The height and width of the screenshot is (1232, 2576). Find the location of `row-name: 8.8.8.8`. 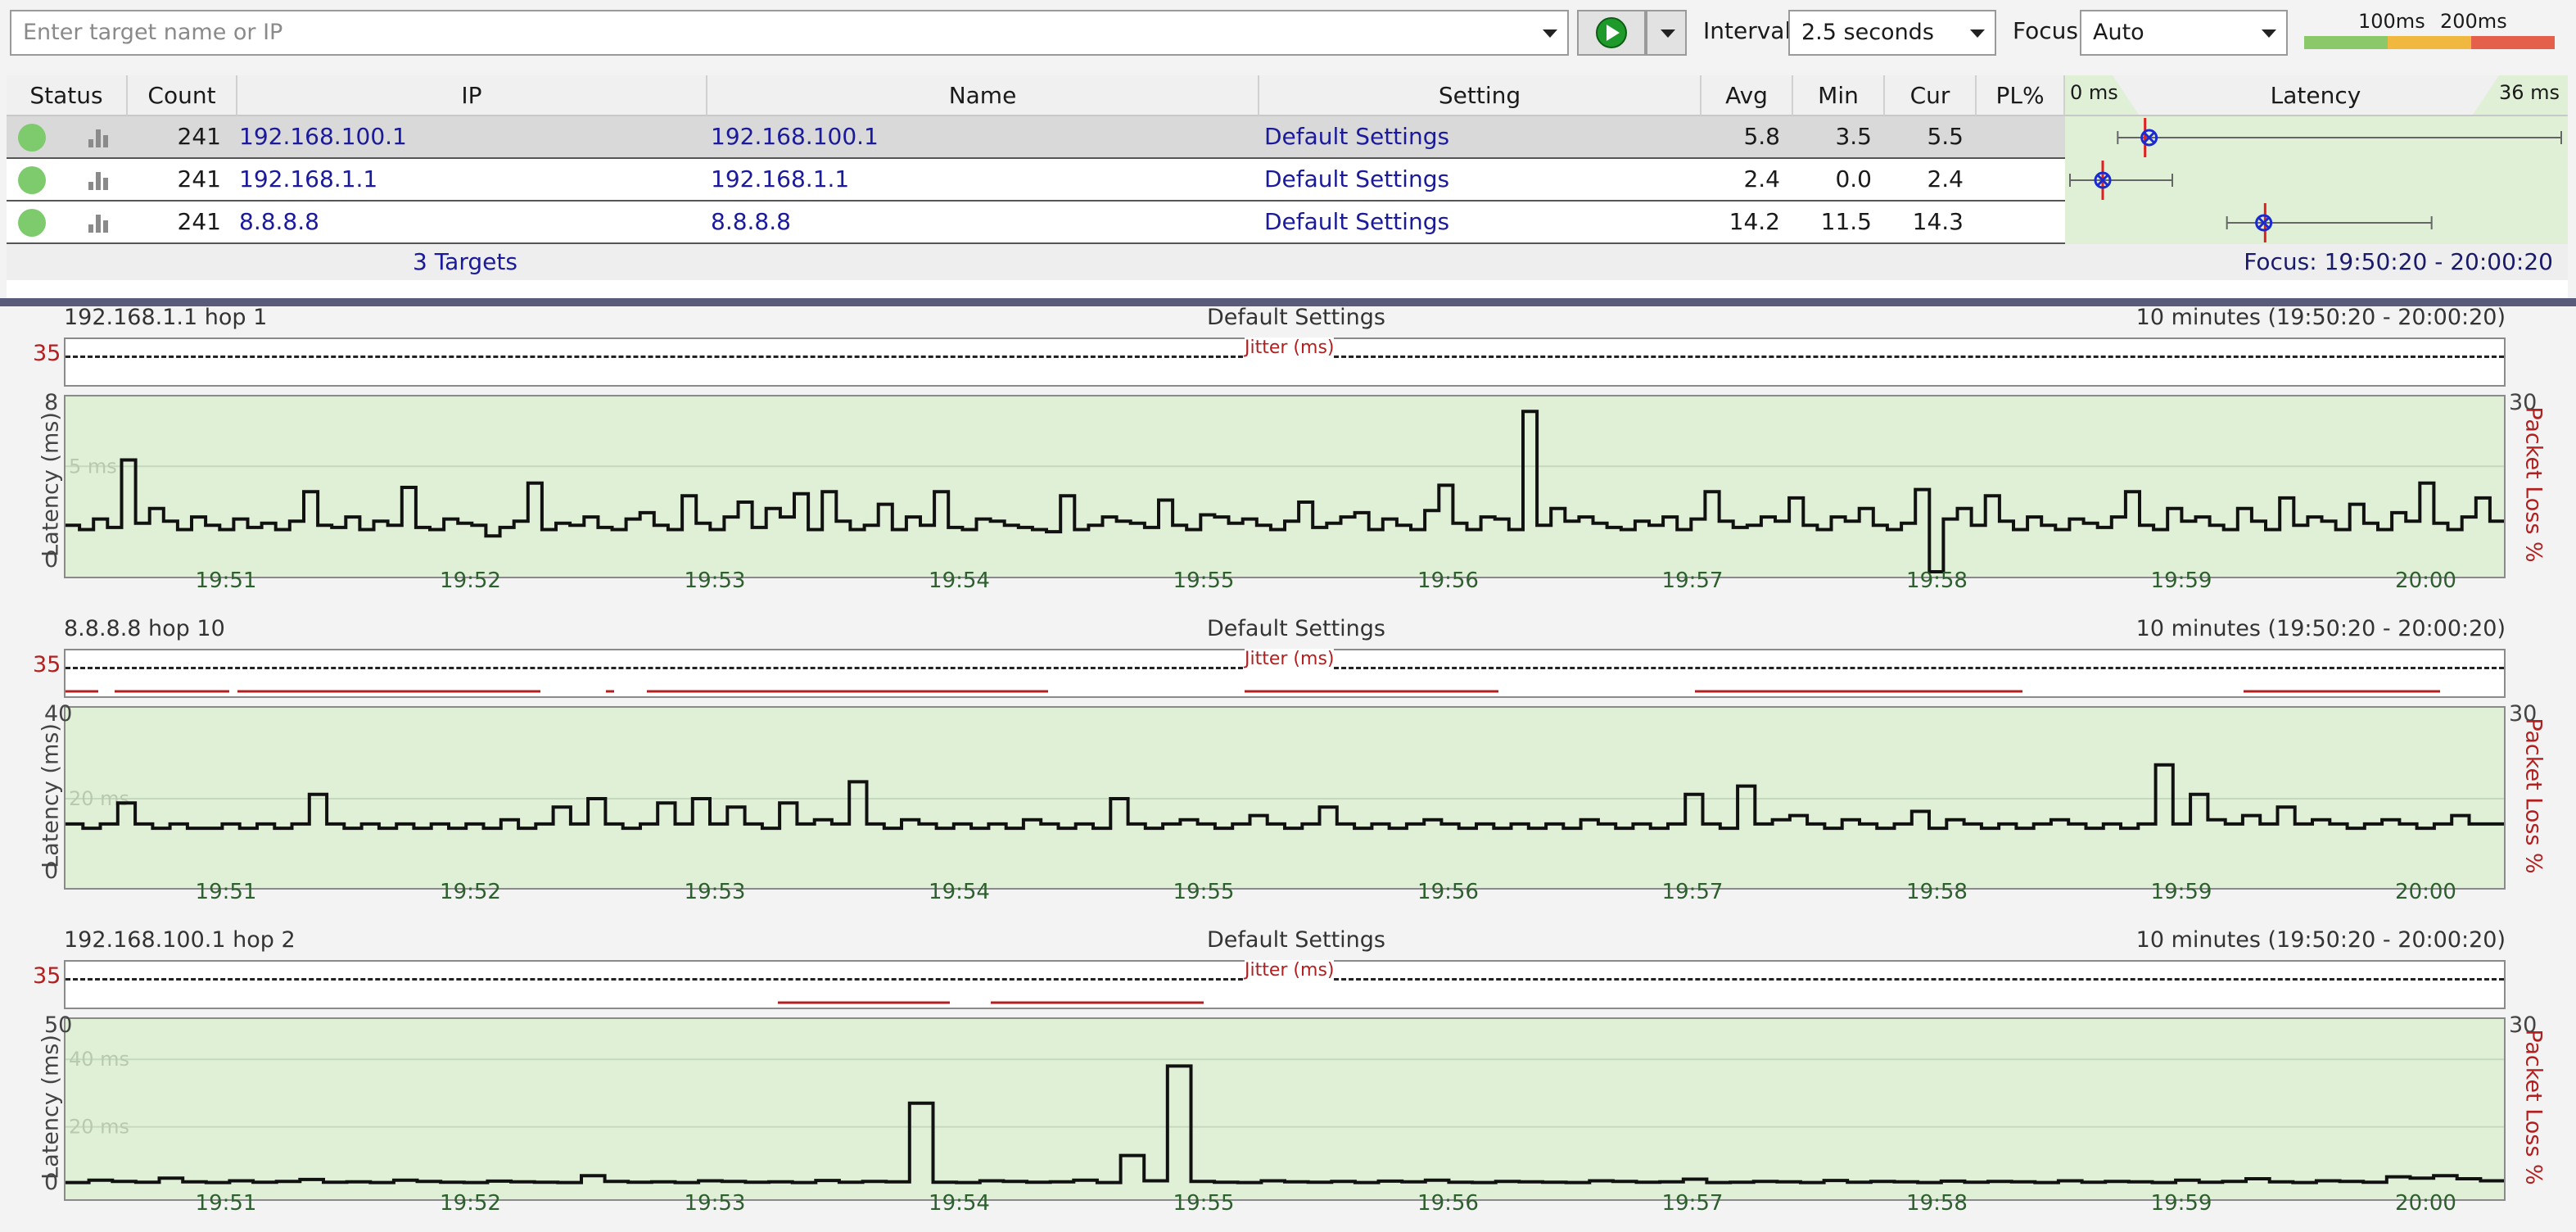

row-name: 8.8.8.8 is located at coordinates (751, 221).